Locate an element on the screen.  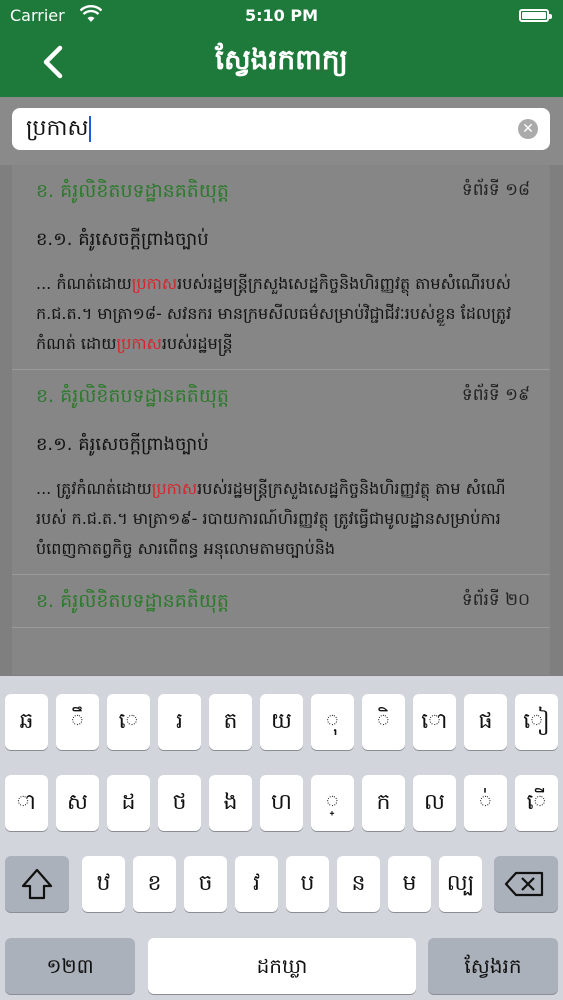
key: ន is located at coordinates (358, 884).